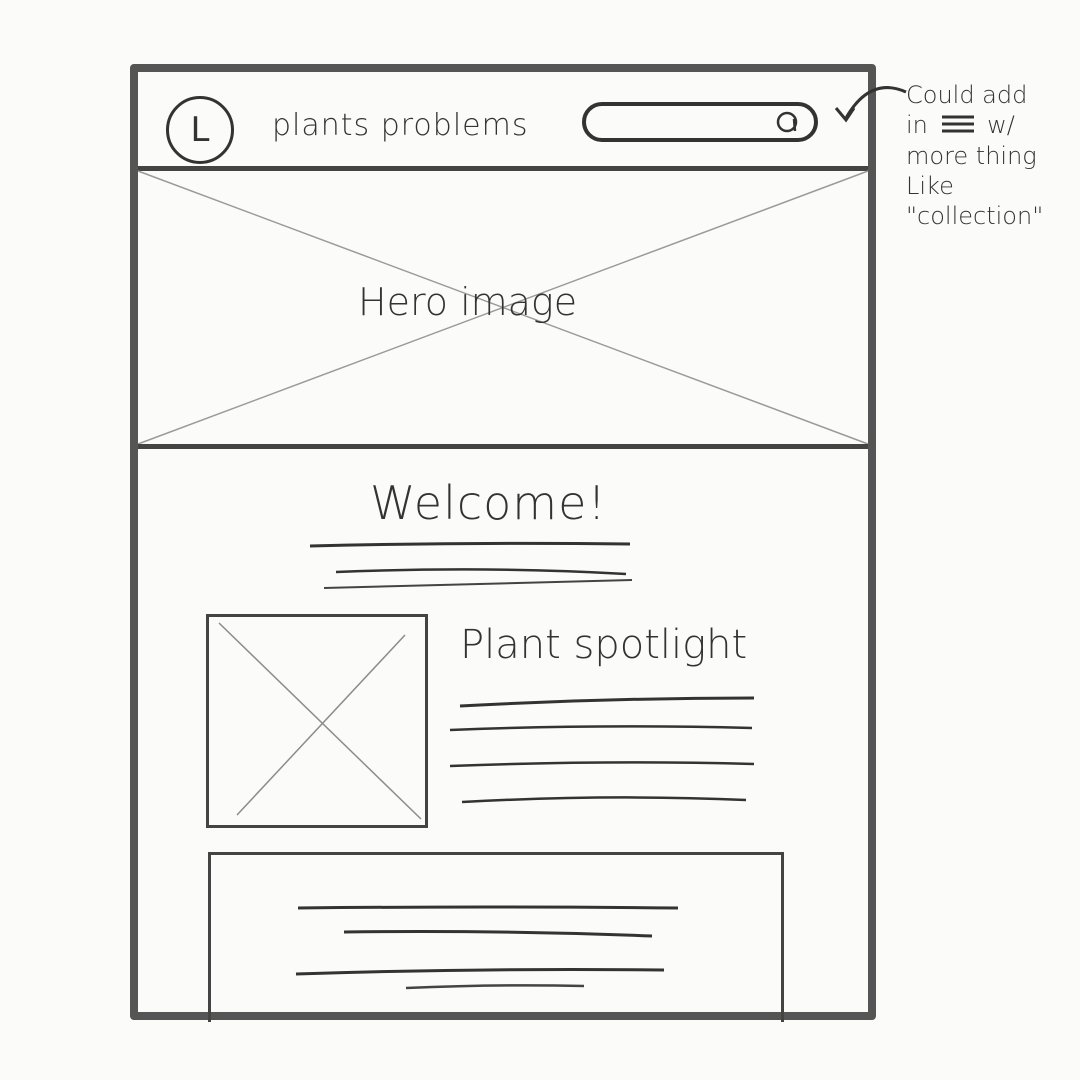 Image resolution: width=1080 pixels, height=1080 pixels. What do you see at coordinates (917, 125) in the screenshot?
I see `note-word: in` at bounding box center [917, 125].